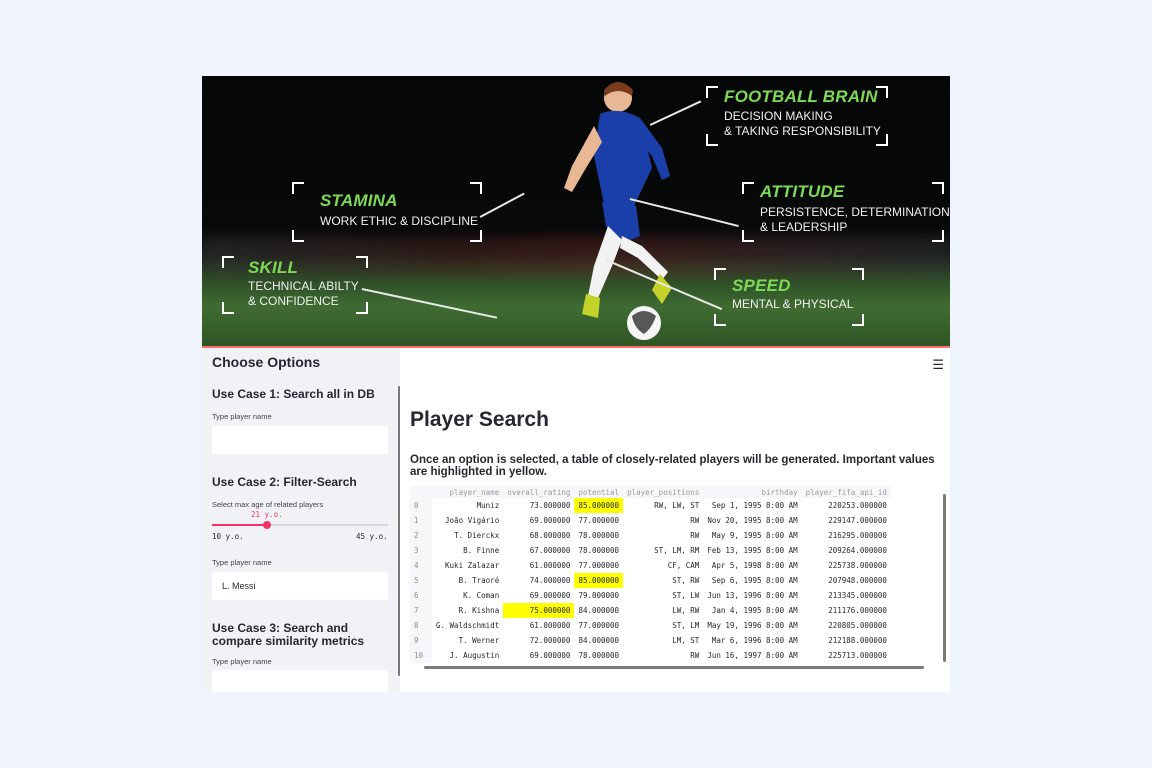  I want to click on table-cell: T. Werner, so click(479, 640).